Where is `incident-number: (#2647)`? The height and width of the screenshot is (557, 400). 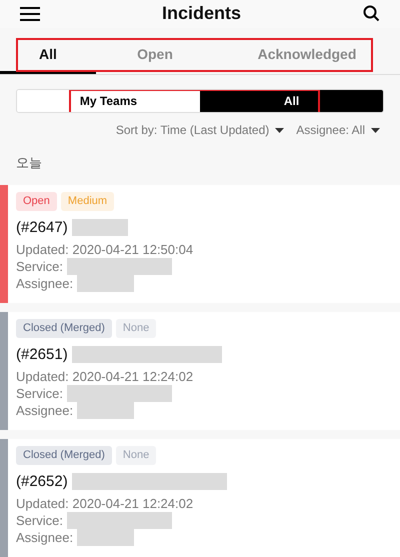
incident-number: (#2647) is located at coordinates (42, 228).